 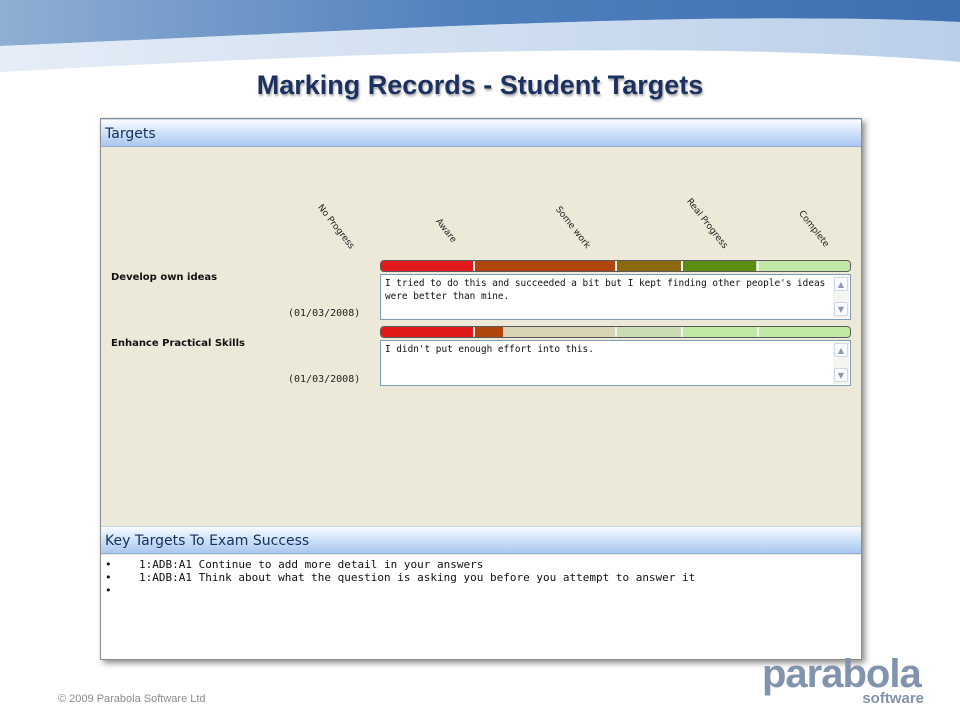 I want to click on parabola-logo: parabola software, so click(x=847, y=682).